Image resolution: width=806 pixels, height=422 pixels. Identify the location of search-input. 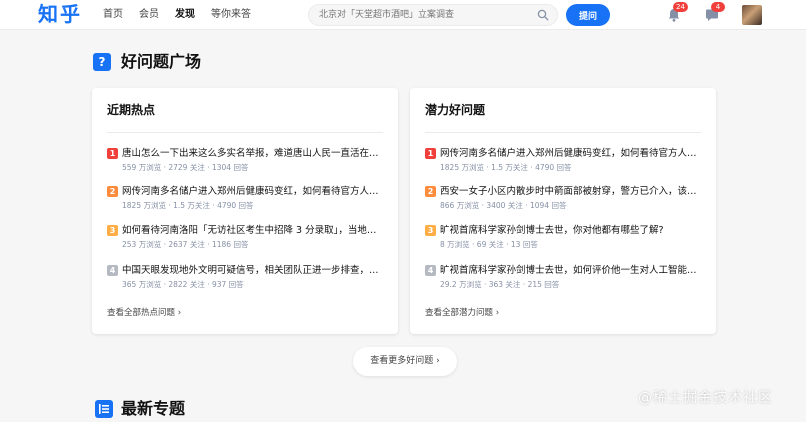
(426, 15).